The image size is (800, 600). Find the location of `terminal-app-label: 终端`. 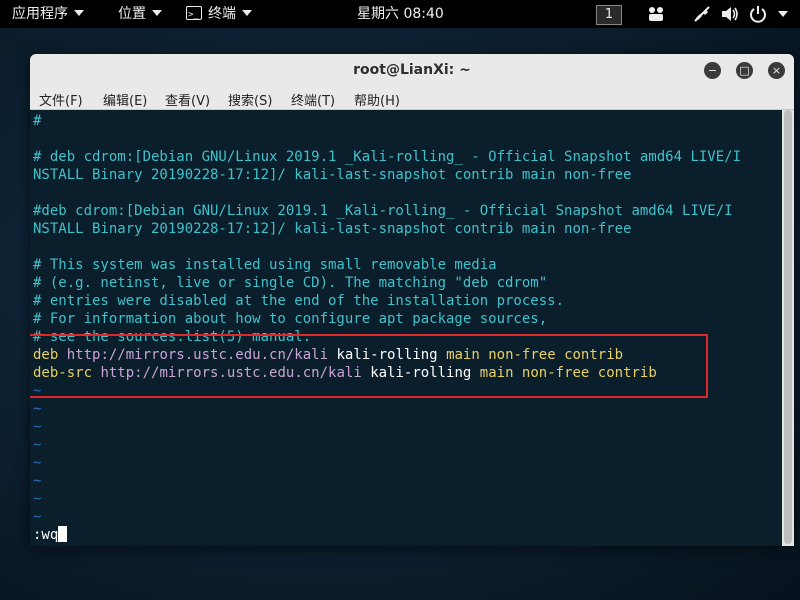

terminal-app-label: 终端 is located at coordinates (222, 14).